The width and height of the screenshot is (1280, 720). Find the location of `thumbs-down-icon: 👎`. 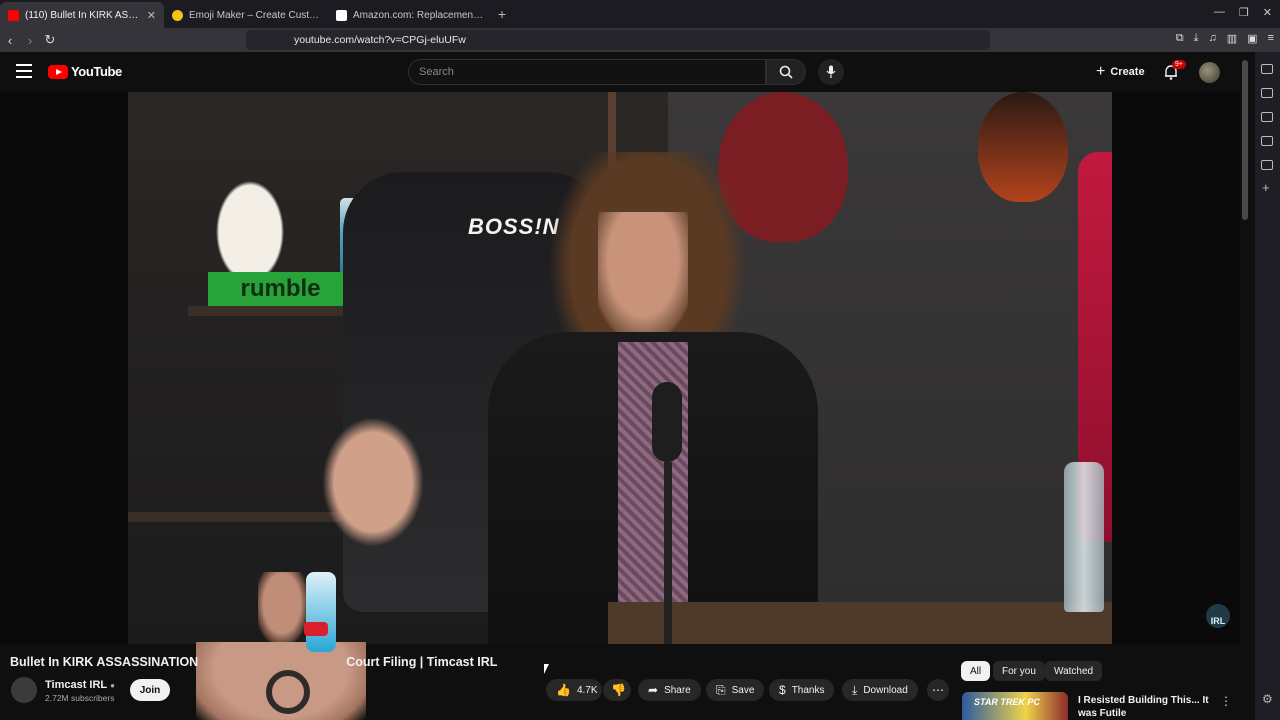

thumbs-down-icon: 👎 is located at coordinates (618, 690).